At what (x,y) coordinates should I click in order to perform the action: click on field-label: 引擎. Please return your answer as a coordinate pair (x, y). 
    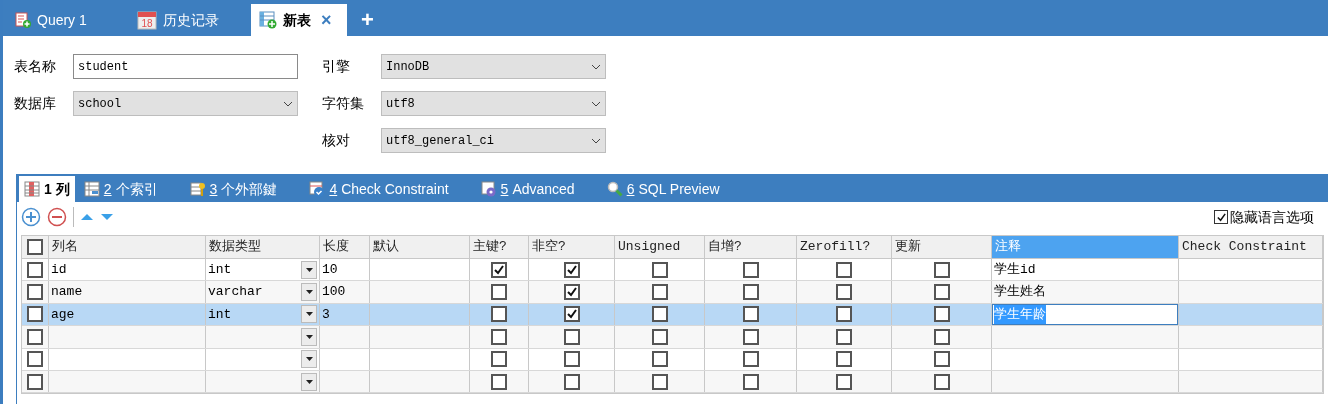
    Looking at the image, I should click on (336, 66).